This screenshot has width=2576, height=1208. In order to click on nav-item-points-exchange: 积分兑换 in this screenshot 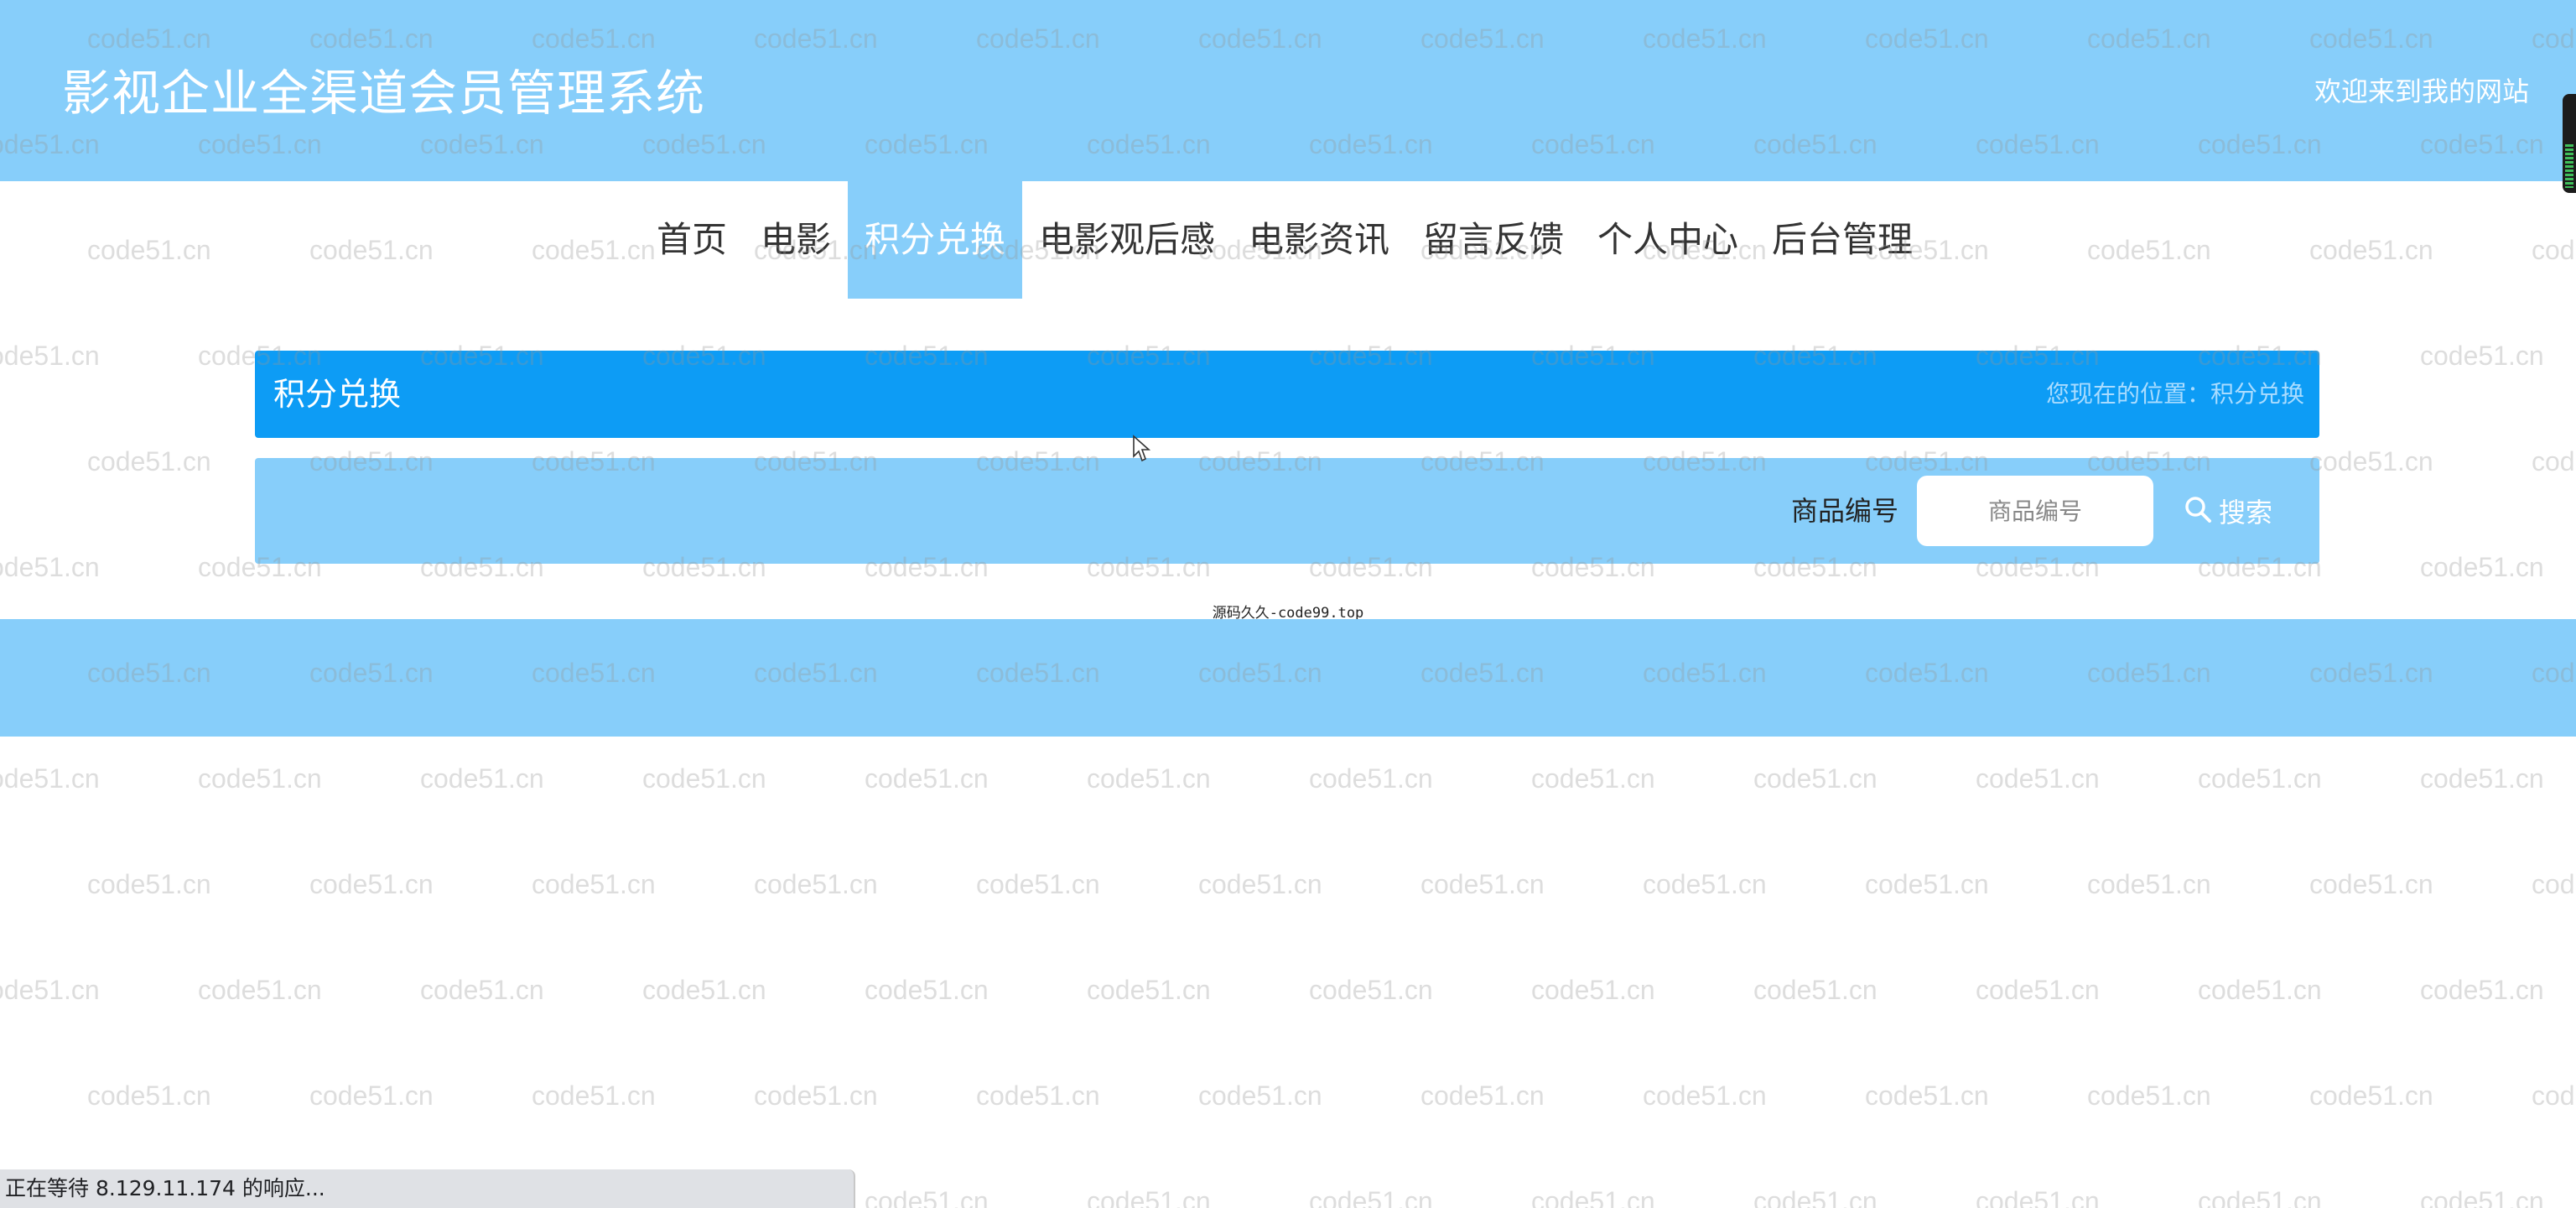, I will do `click(934, 240)`.